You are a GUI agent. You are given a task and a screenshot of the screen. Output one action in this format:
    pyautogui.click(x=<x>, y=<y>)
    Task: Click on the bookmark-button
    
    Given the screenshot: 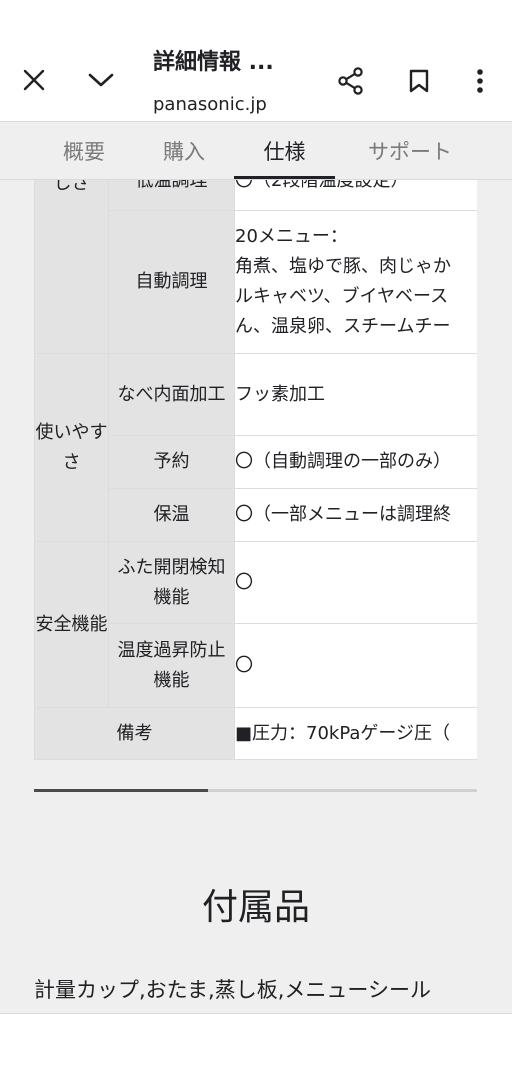 What is the action you would take?
    pyautogui.click(x=419, y=81)
    